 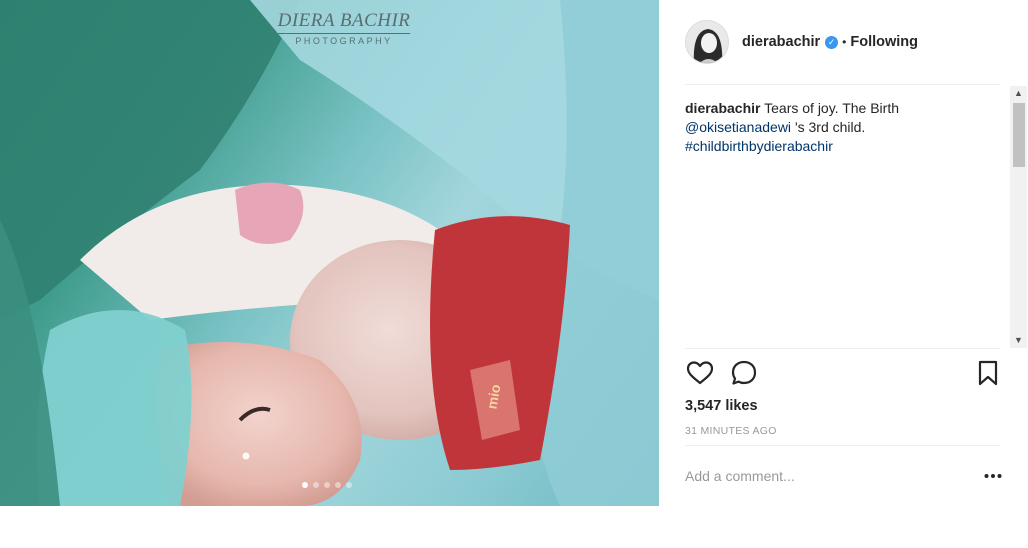 What do you see at coordinates (993, 476) in the screenshot?
I see `ellipsis-icon` at bounding box center [993, 476].